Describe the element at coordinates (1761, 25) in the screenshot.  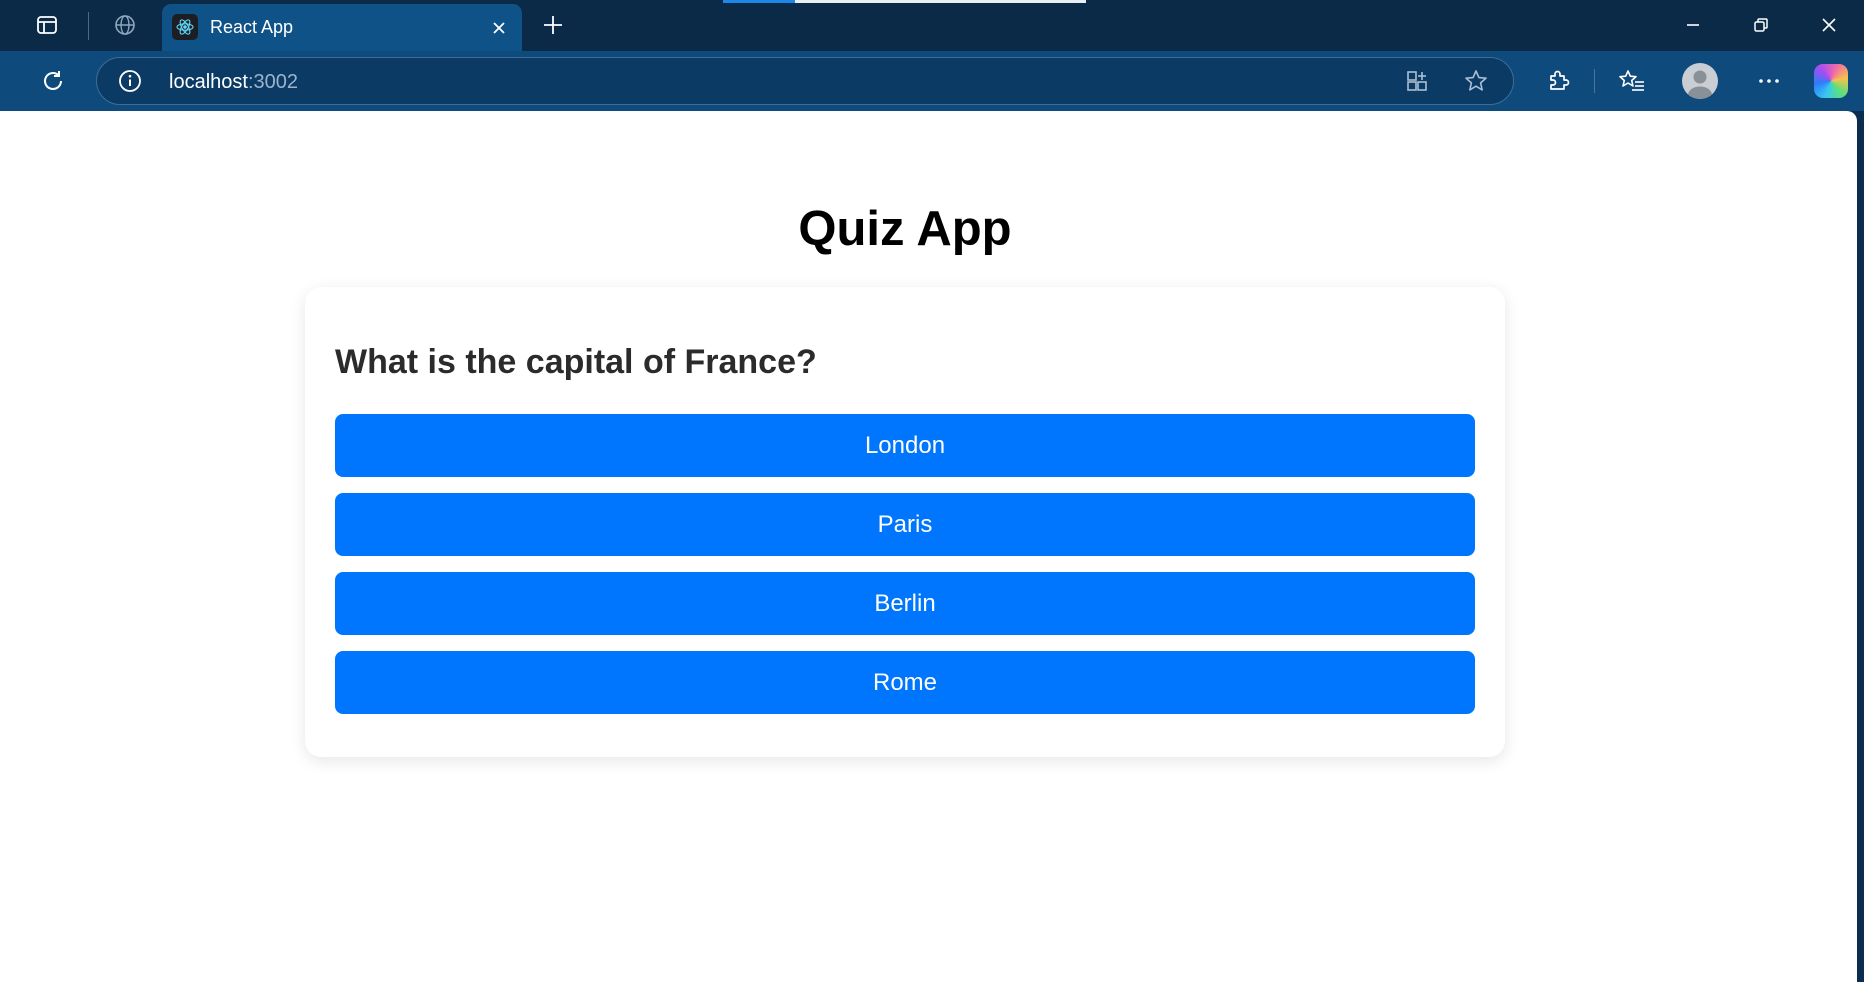
I see `restore-icon` at that location.